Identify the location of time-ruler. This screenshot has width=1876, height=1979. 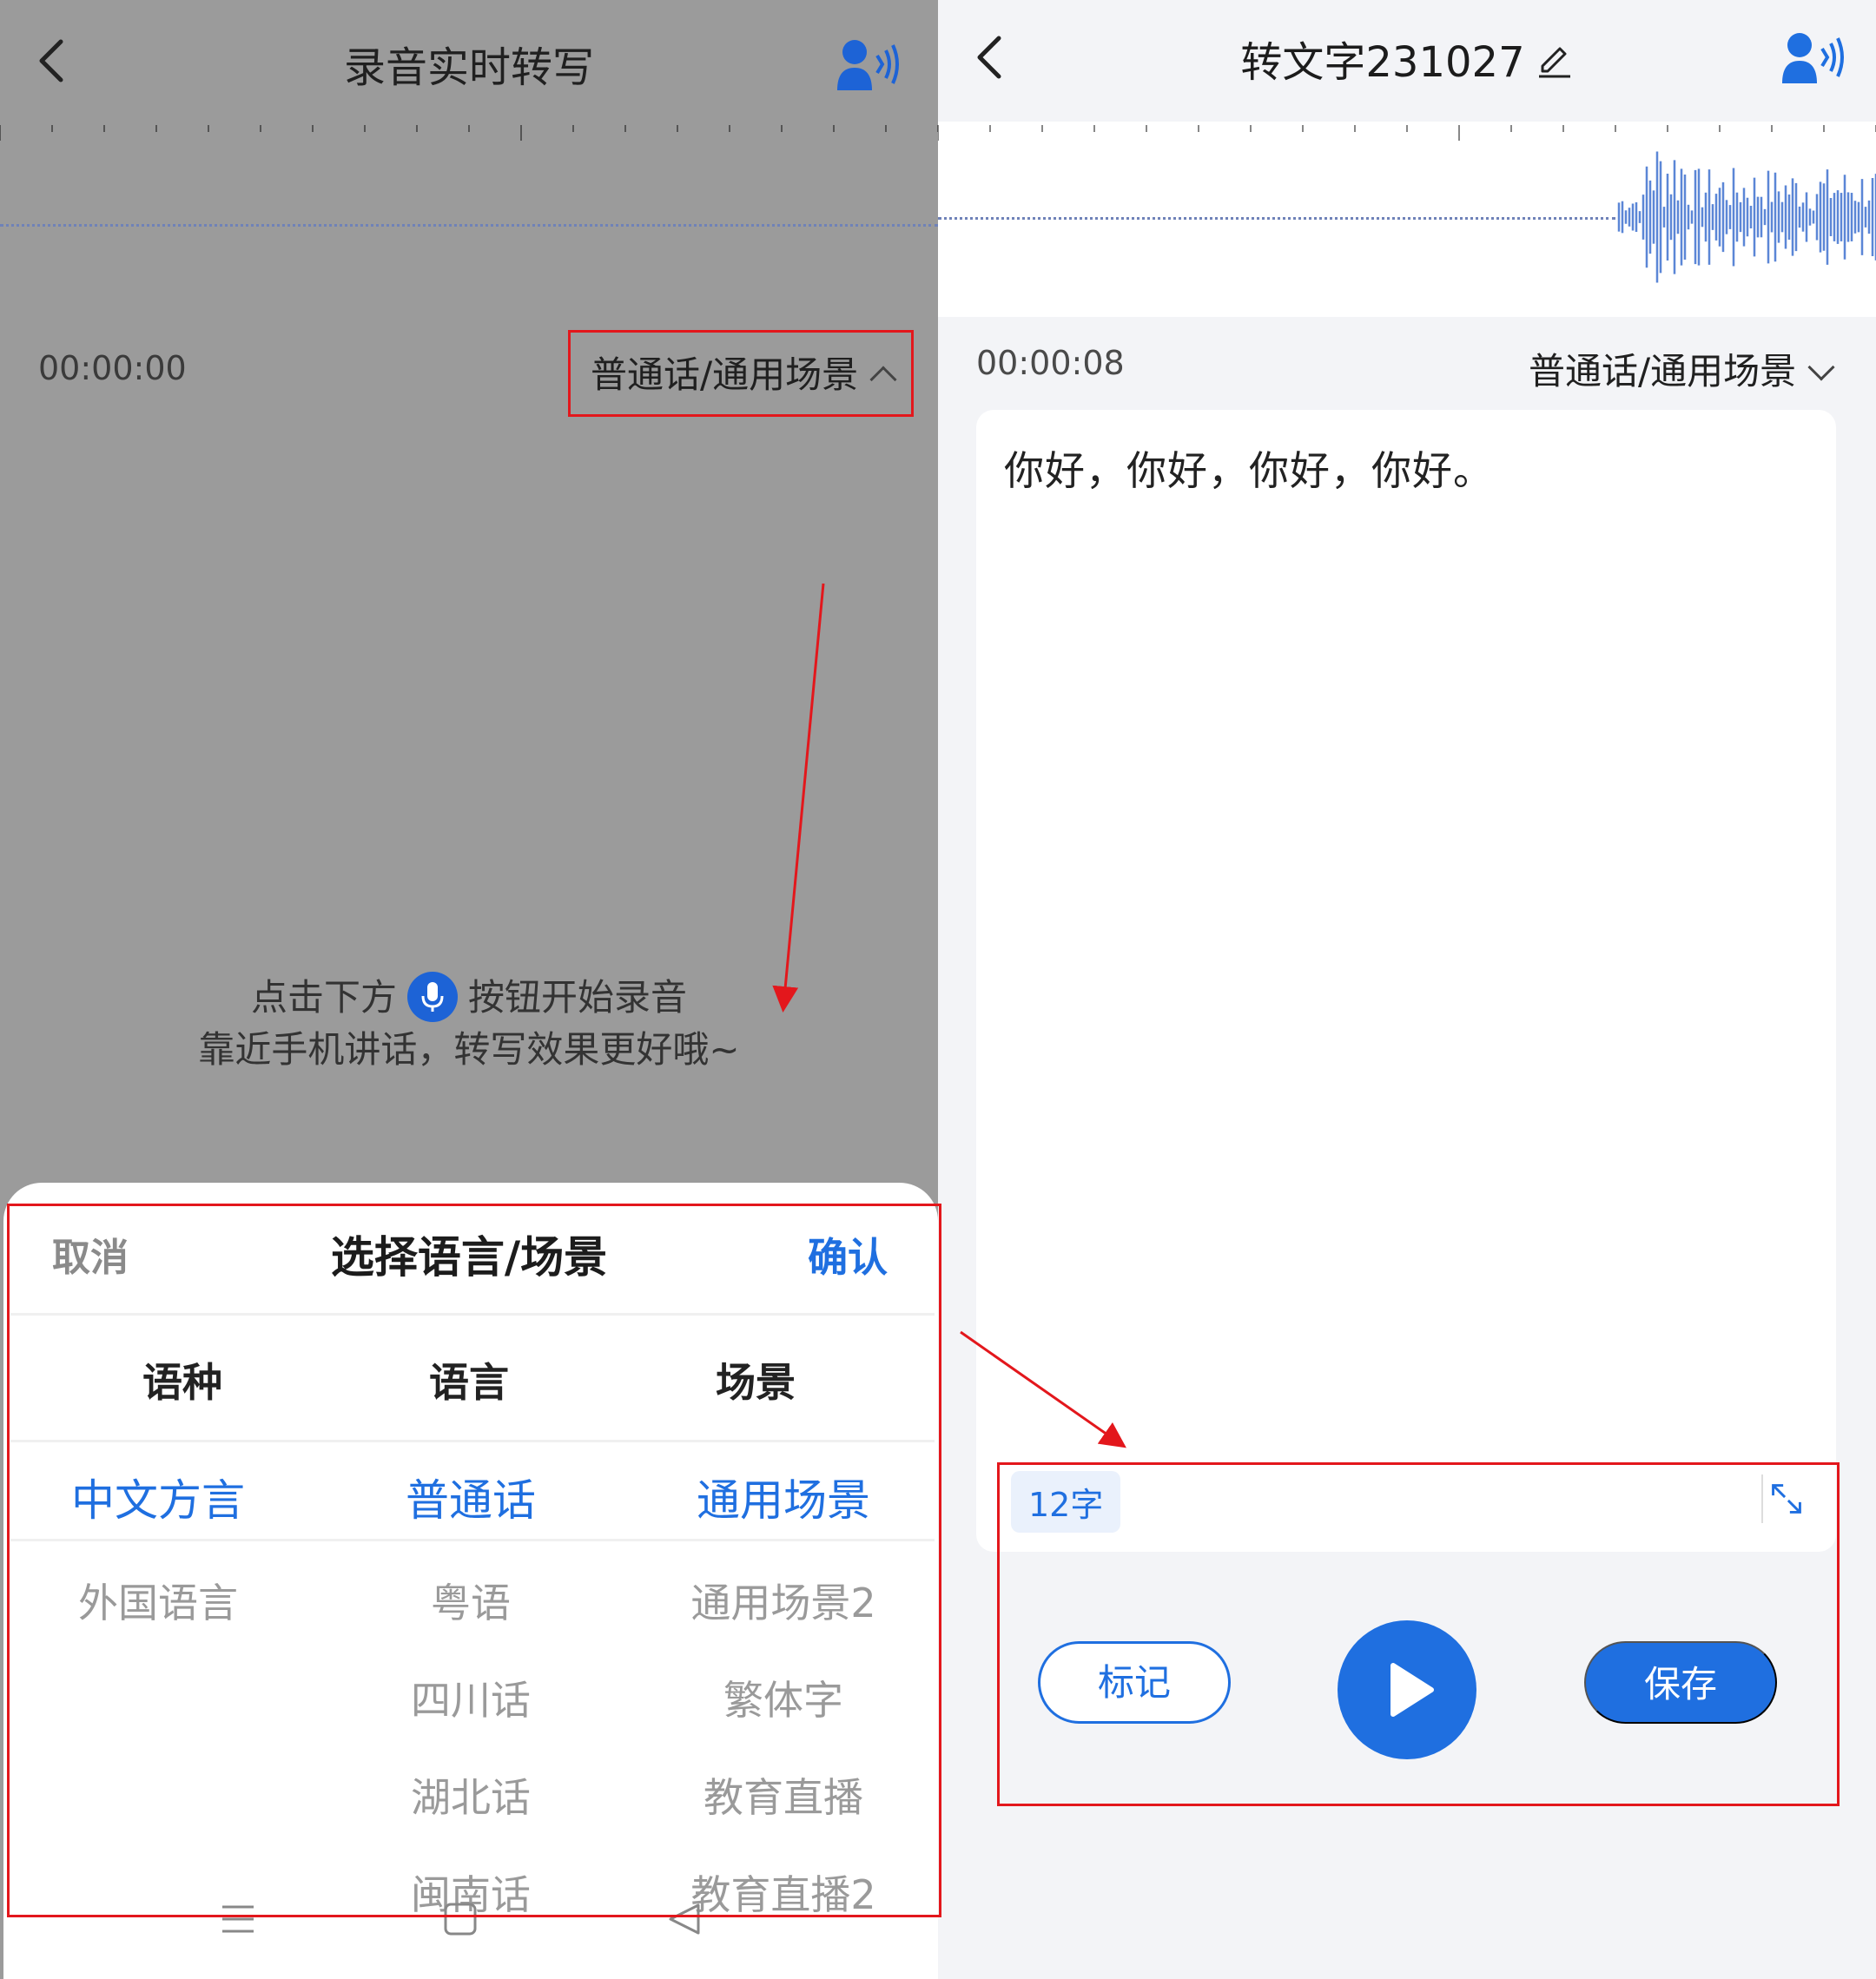
(469, 133).